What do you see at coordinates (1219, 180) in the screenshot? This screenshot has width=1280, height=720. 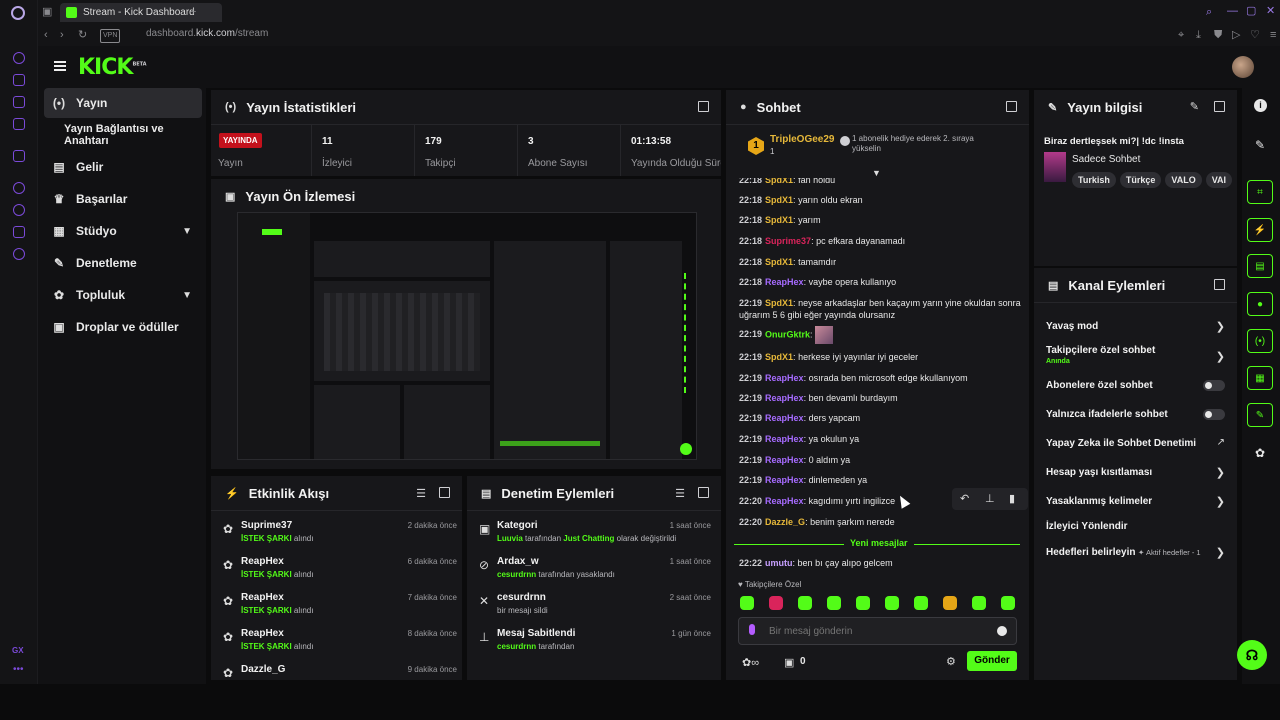 I see `tag-chip: VAI` at bounding box center [1219, 180].